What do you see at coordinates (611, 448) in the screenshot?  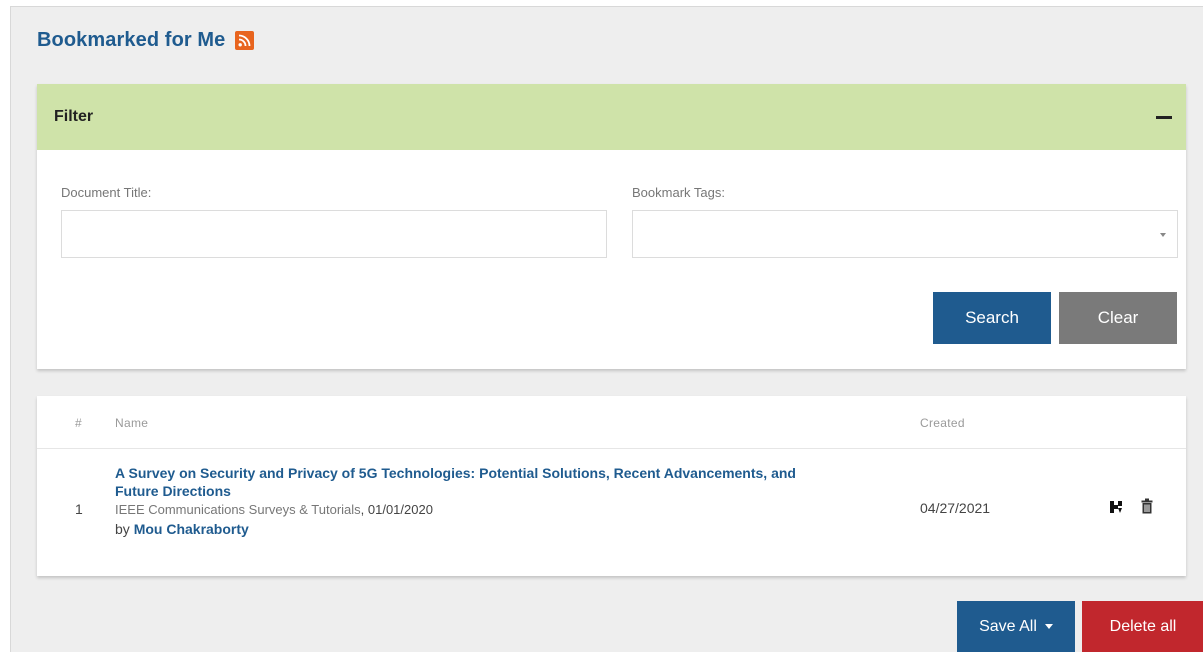 I see `header-divider` at bounding box center [611, 448].